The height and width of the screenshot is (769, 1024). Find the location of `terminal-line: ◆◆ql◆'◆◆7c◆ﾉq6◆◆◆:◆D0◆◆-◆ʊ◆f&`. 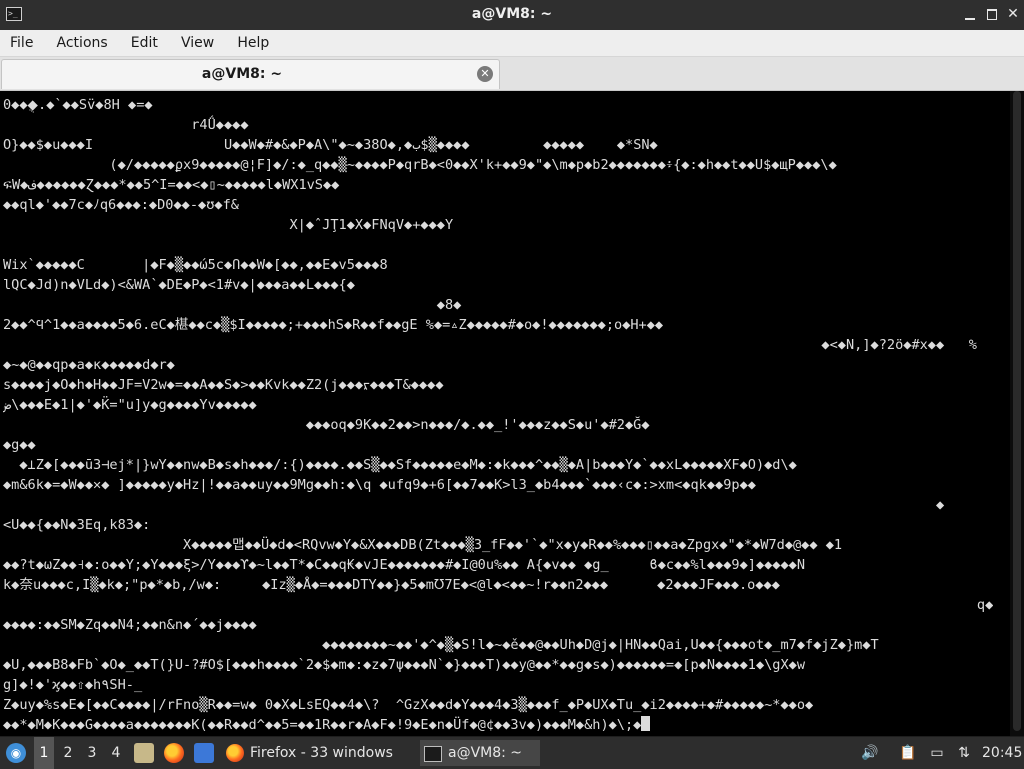

terminal-line: ◆◆ql◆'◆◆7c◆ﾉq6◆◆◆:◆D0◆◆-◆ʊ◆f& is located at coordinates (121, 205).